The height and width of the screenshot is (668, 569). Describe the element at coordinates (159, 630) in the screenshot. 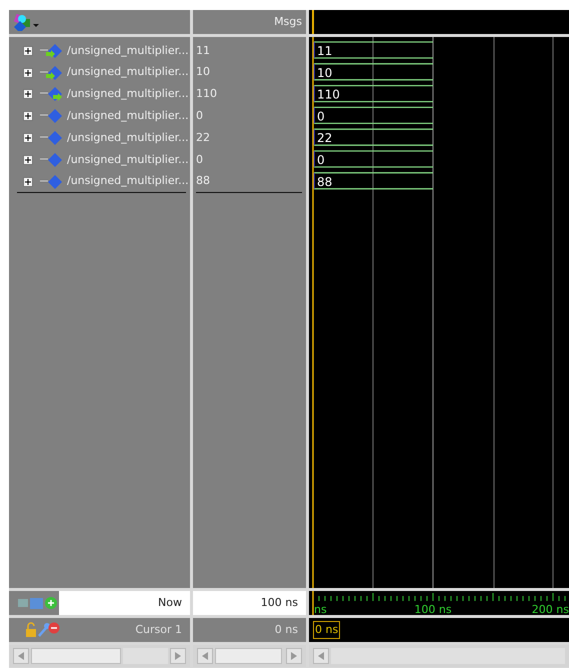

I see `cursor-name: Cursor 1` at that location.